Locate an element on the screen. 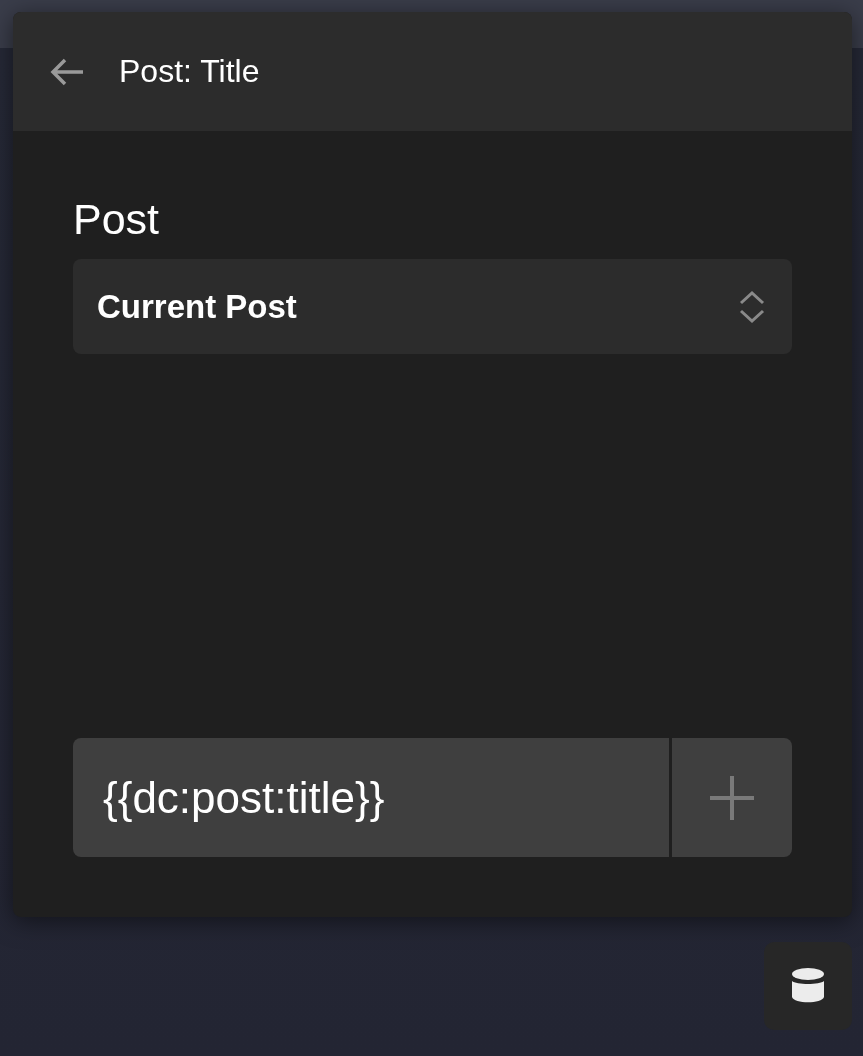 The image size is (863, 1056). field-label: Post is located at coordinates (117, 219).